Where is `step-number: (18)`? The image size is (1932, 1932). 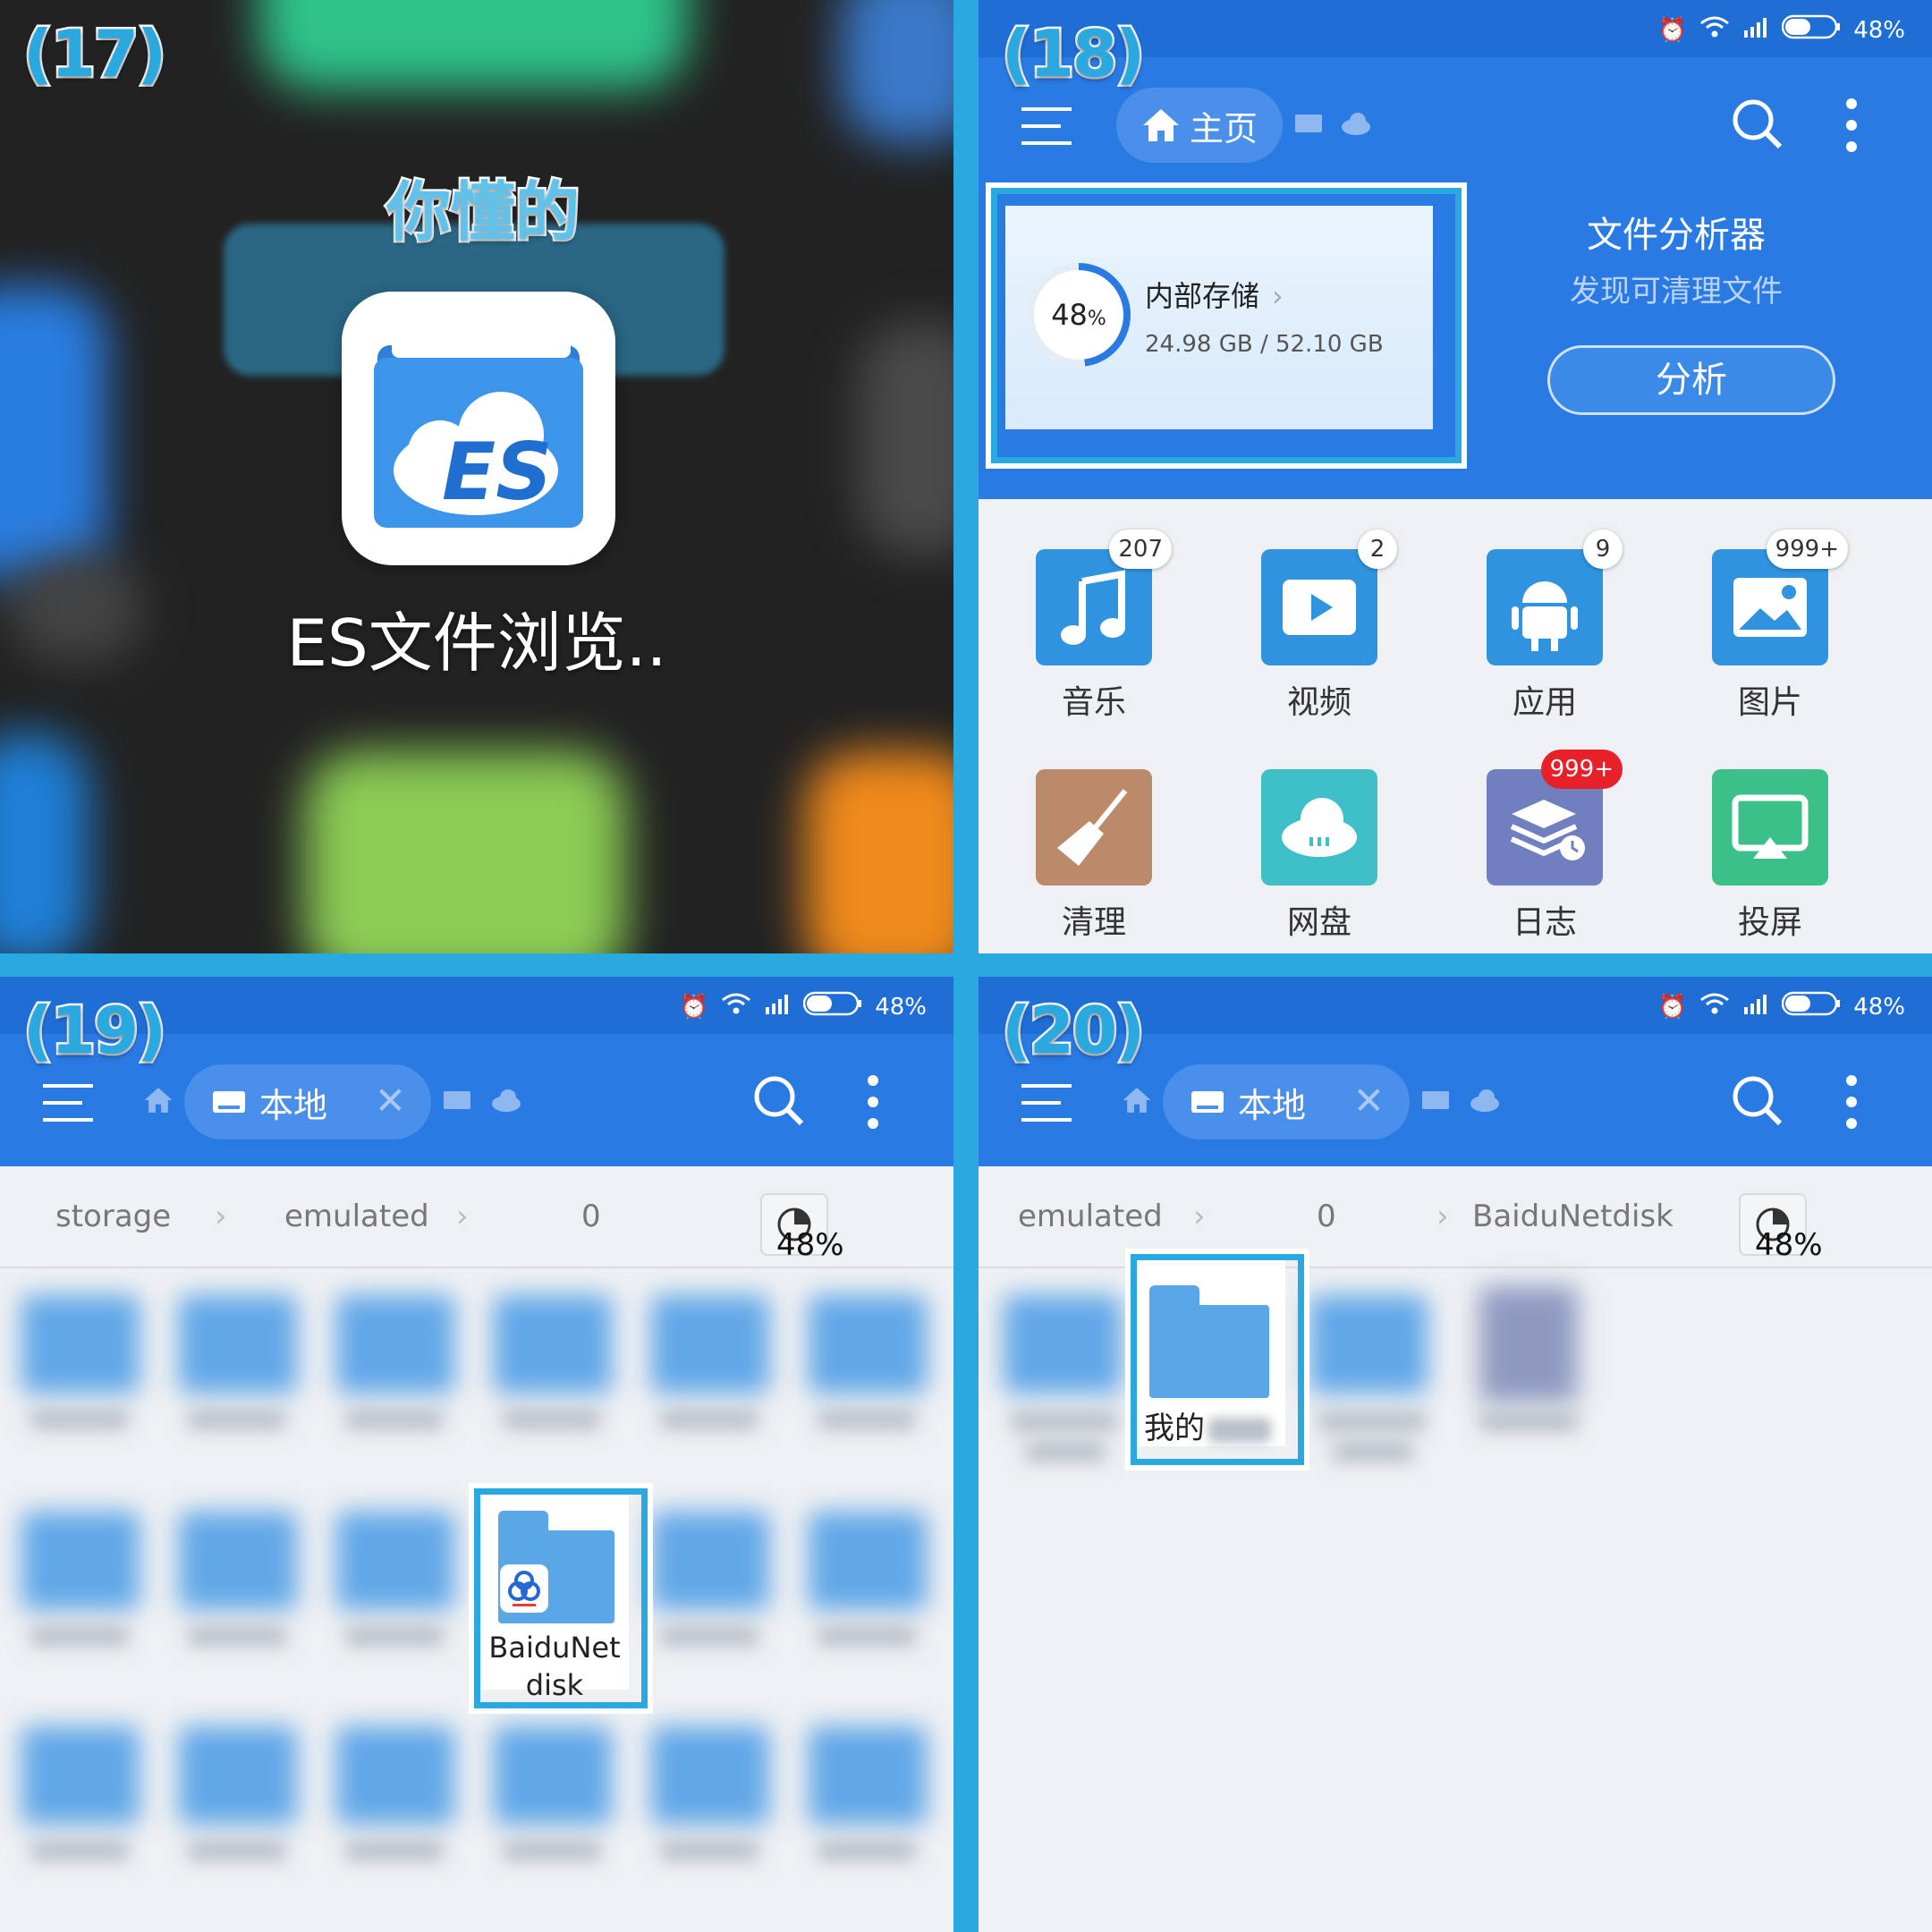 step-number: (18) is located at coordinates (1073, 54).